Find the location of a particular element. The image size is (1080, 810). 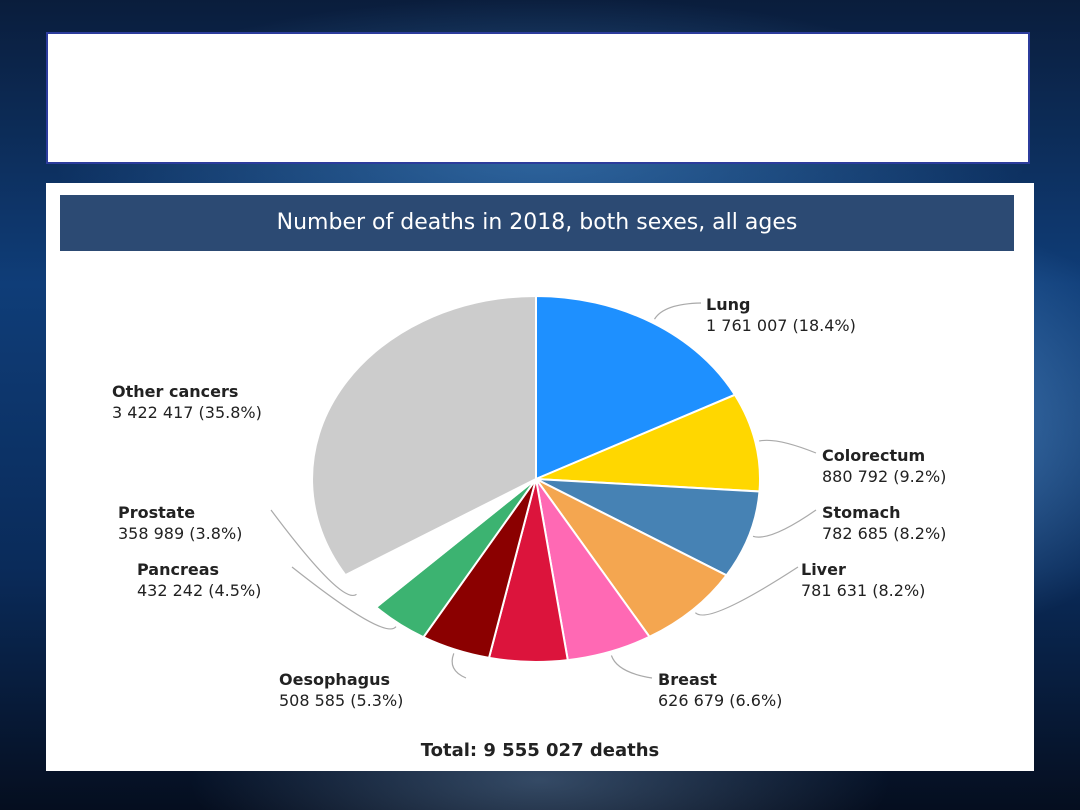

slice-label-name: Other cancers is located at coordinates (175, 391).